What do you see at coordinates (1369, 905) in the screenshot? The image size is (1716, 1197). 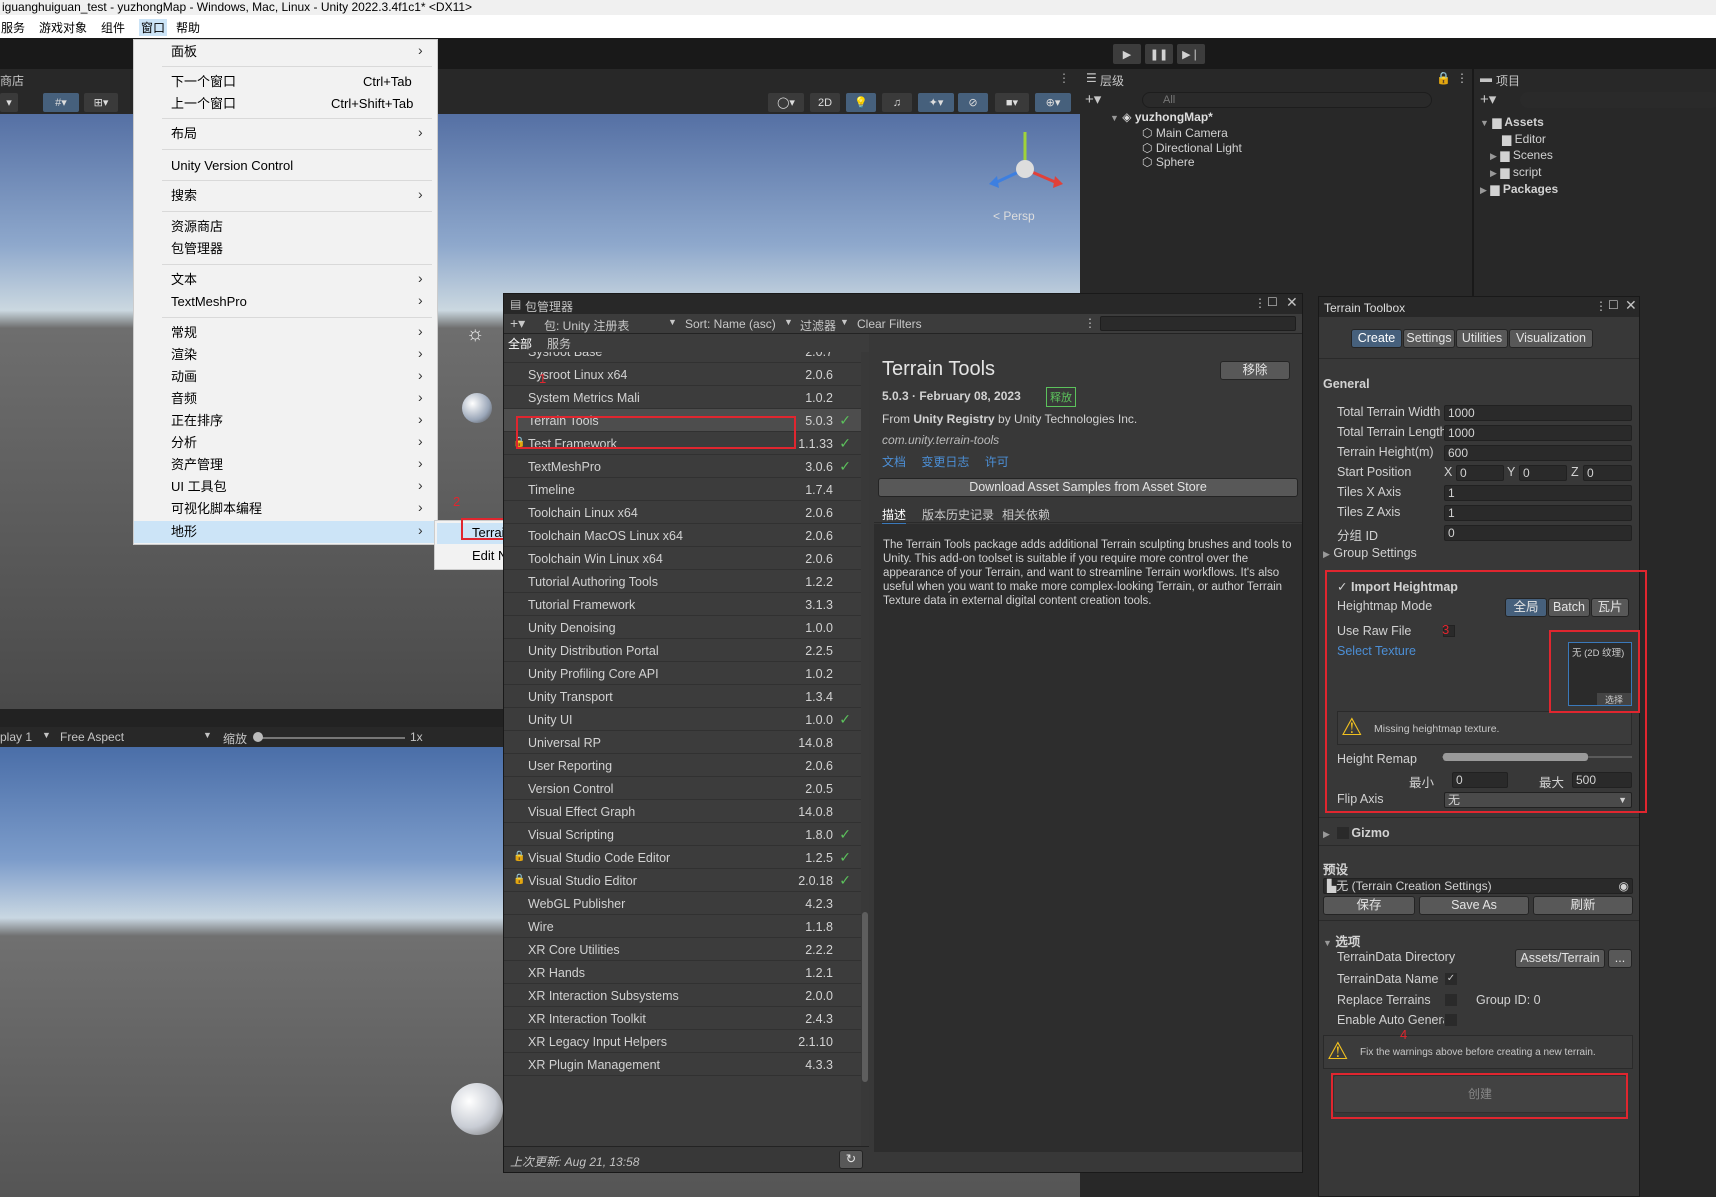 I see `save-button: 保存` at bounding box center [1369, 905].